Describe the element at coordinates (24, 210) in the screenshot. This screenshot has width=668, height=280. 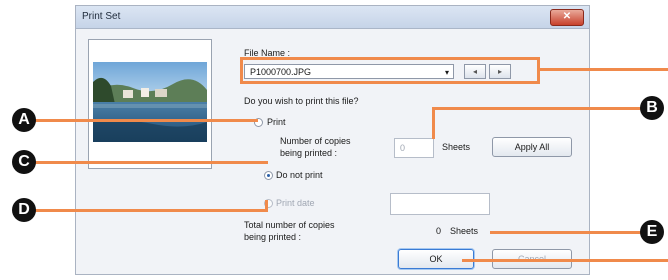
I see `callout-d: D` at that location.